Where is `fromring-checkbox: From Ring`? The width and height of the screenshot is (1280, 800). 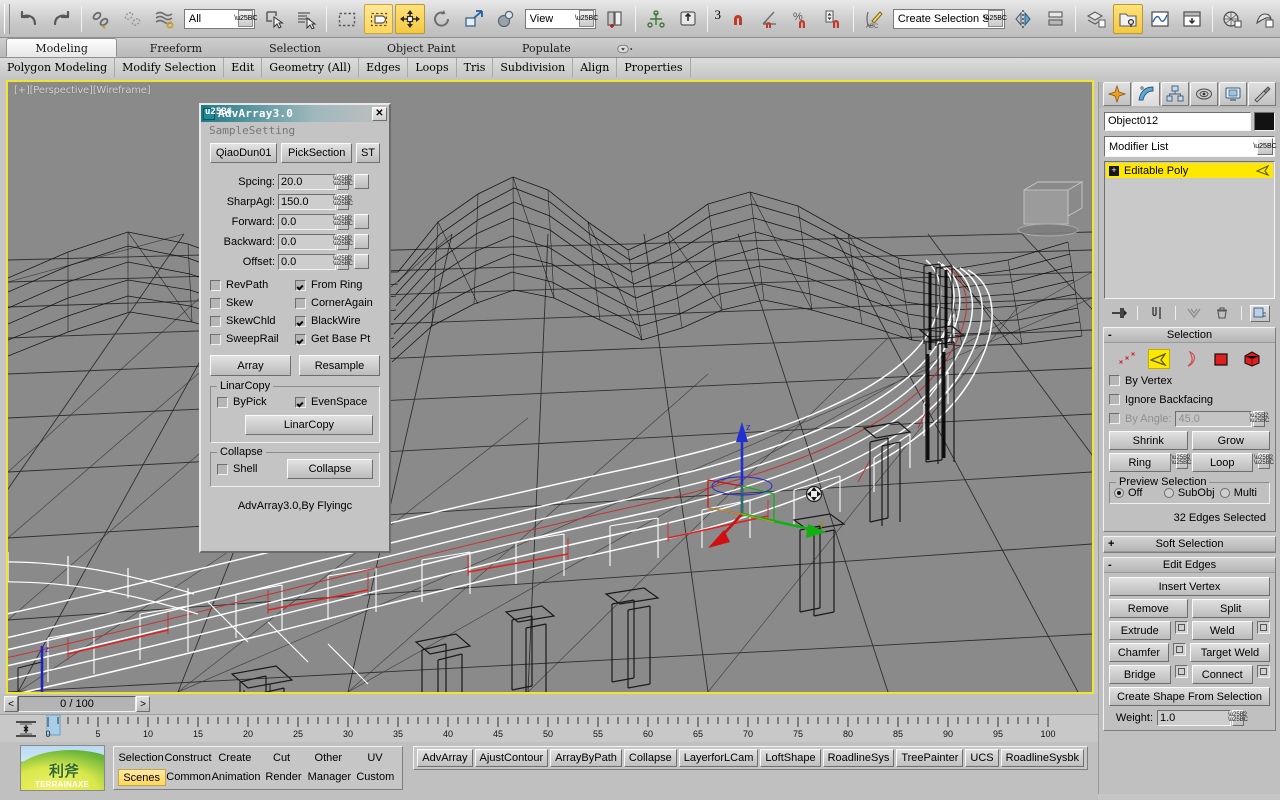
fromring-checkbox: From Ring is located at coordinates (337, 285).